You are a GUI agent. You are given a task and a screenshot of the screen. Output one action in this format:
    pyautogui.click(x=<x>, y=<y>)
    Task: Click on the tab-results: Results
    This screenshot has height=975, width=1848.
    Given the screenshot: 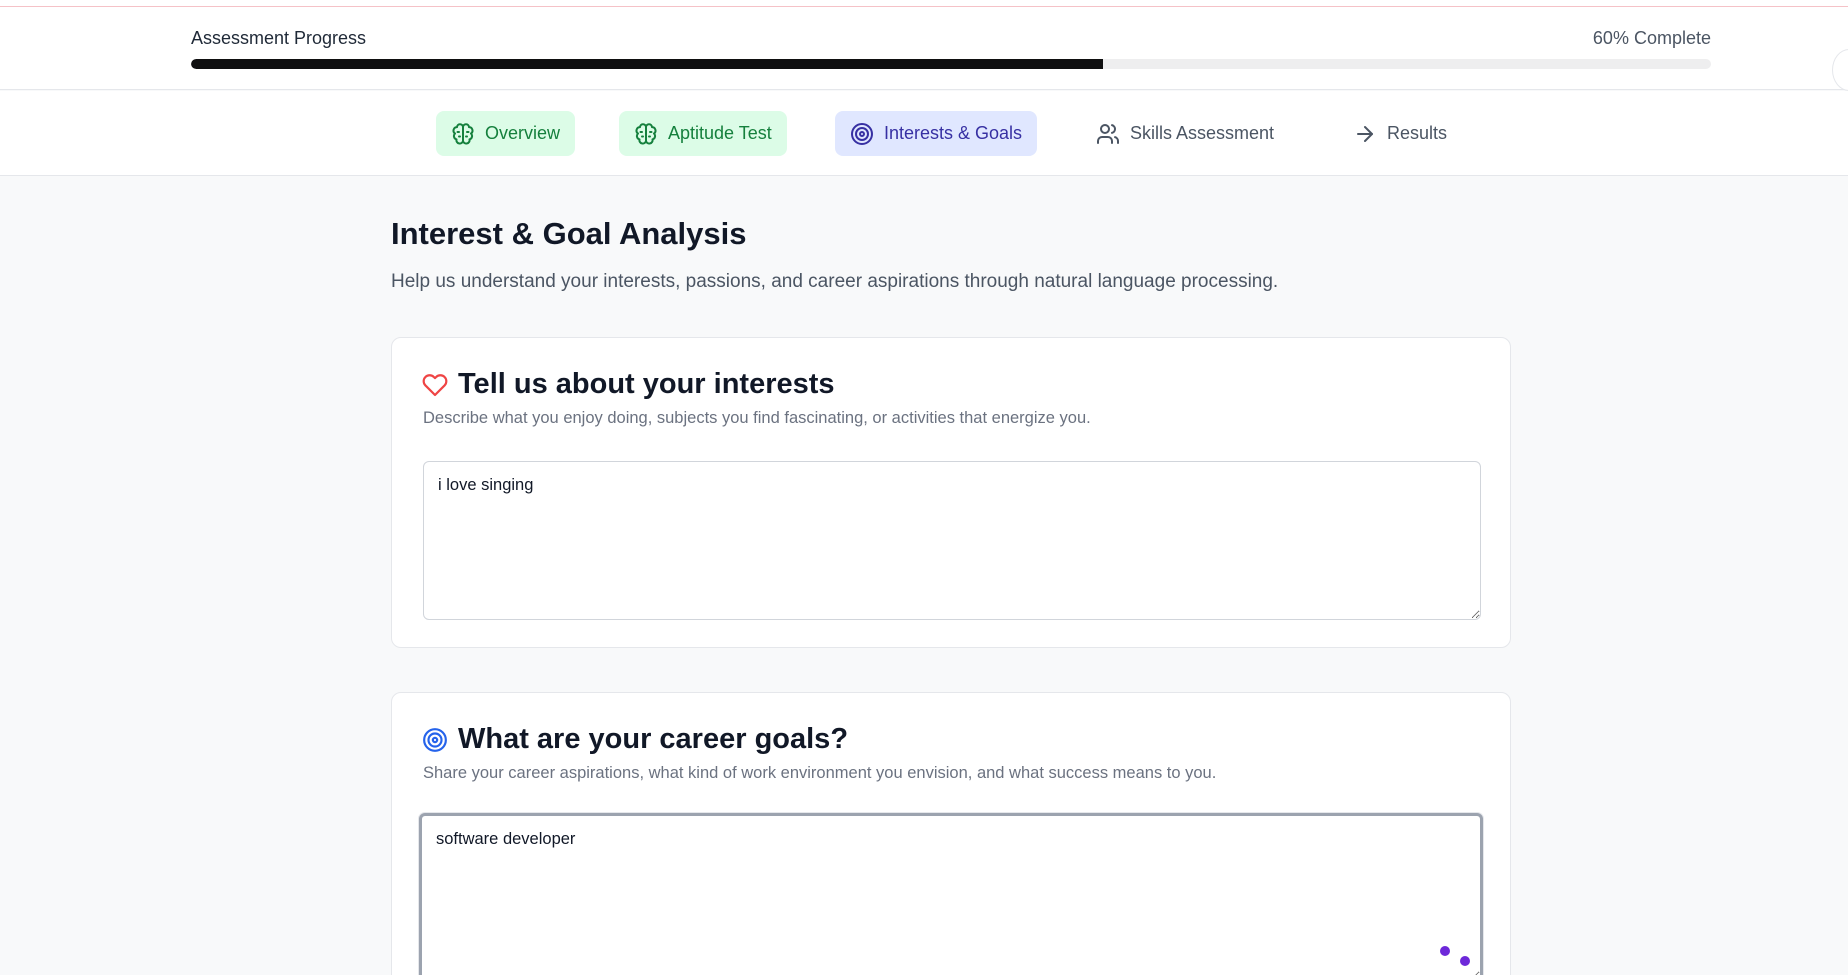 What is the action you would take?
    pyautogui.click(x=1400, y=133)
    